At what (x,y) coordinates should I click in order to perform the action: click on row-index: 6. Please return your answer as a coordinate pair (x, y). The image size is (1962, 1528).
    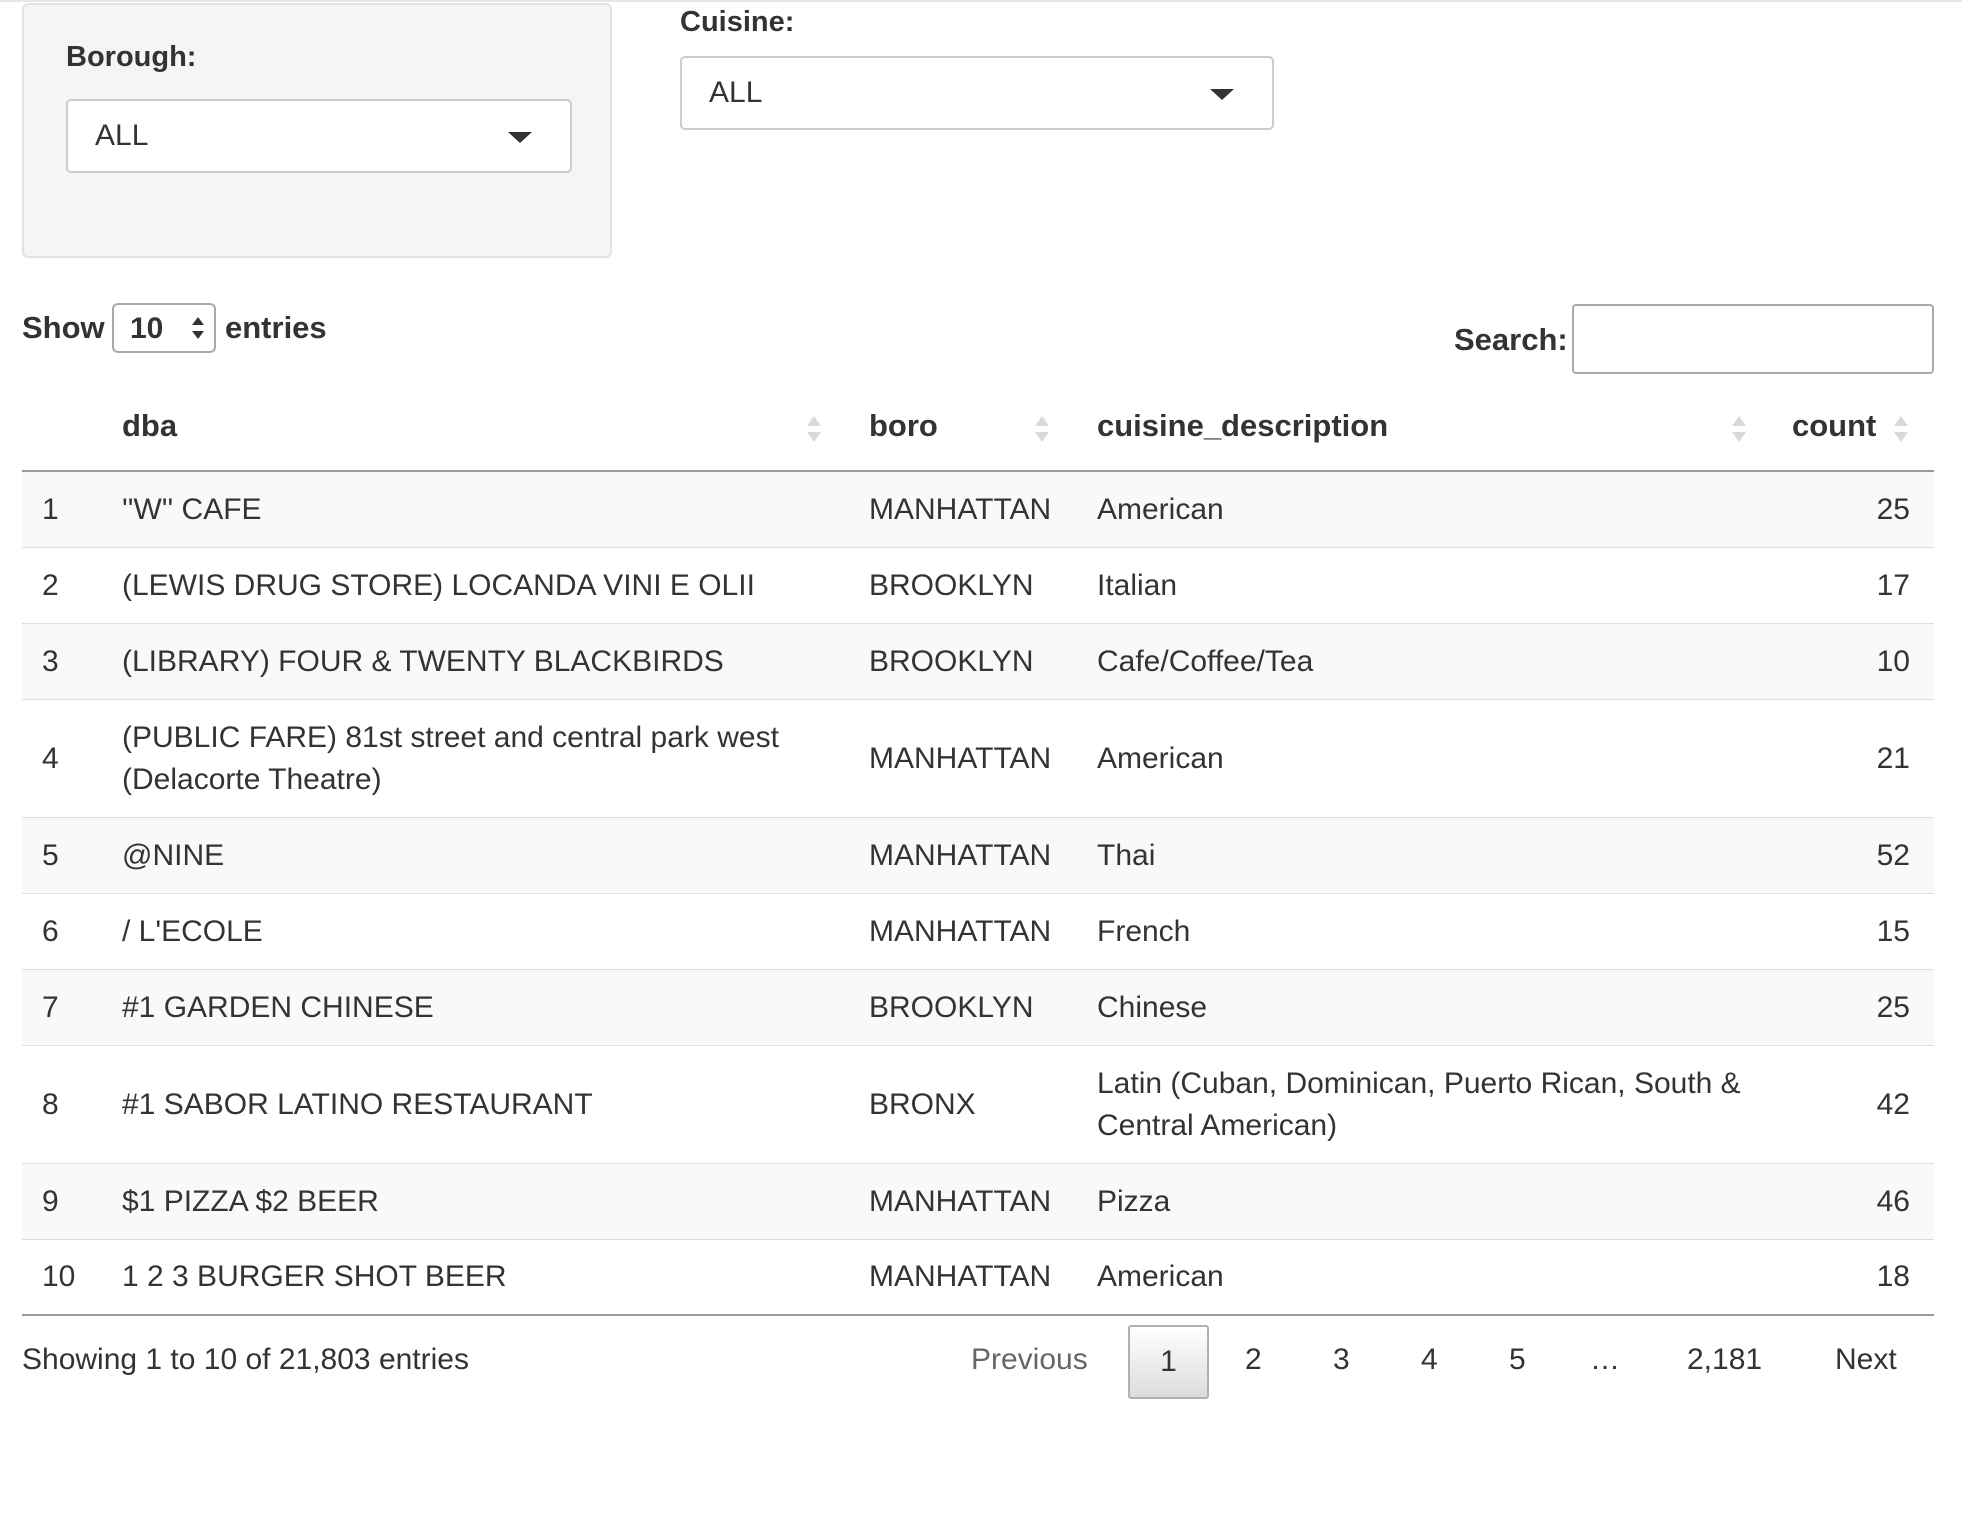
    Looking at the image, I should click on (50, 931).